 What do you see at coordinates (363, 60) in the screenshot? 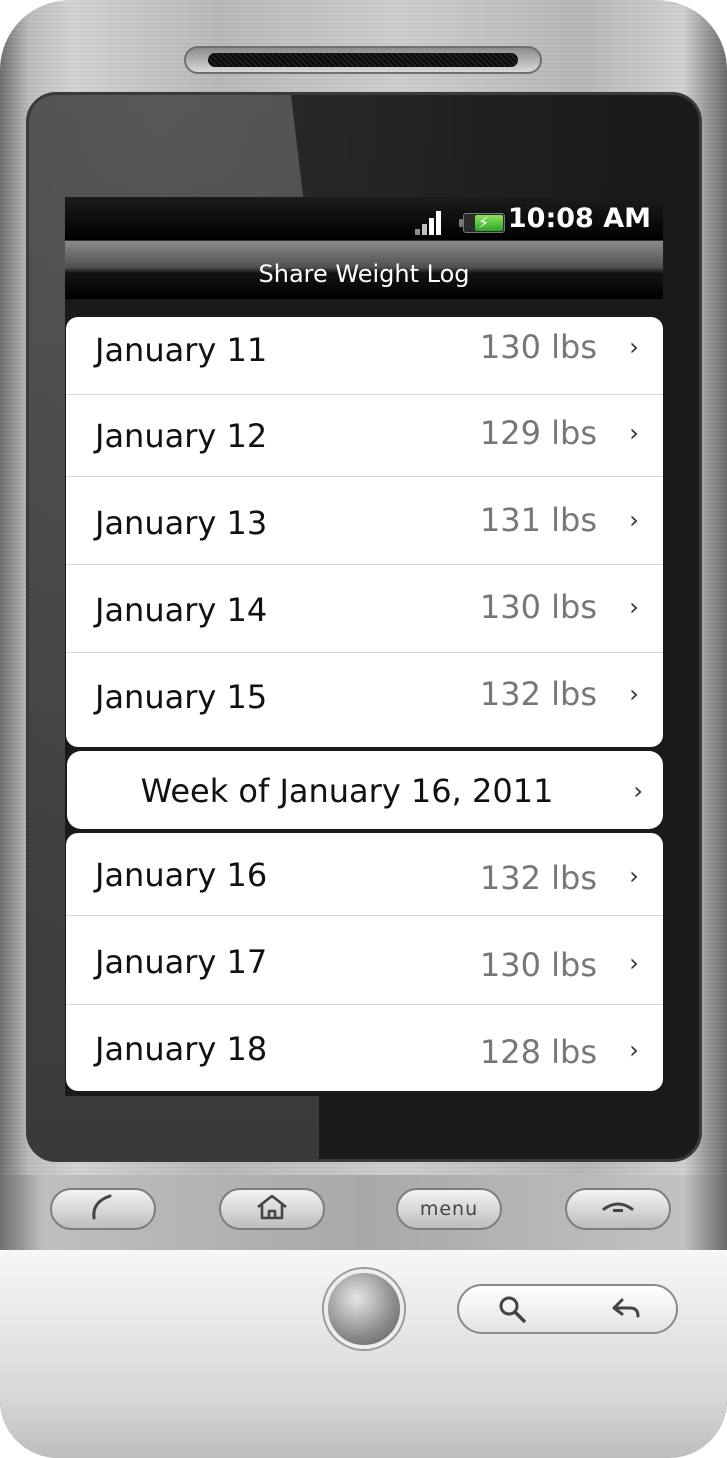
I see `earpiece-speaker` at bounding box center [363, 60].